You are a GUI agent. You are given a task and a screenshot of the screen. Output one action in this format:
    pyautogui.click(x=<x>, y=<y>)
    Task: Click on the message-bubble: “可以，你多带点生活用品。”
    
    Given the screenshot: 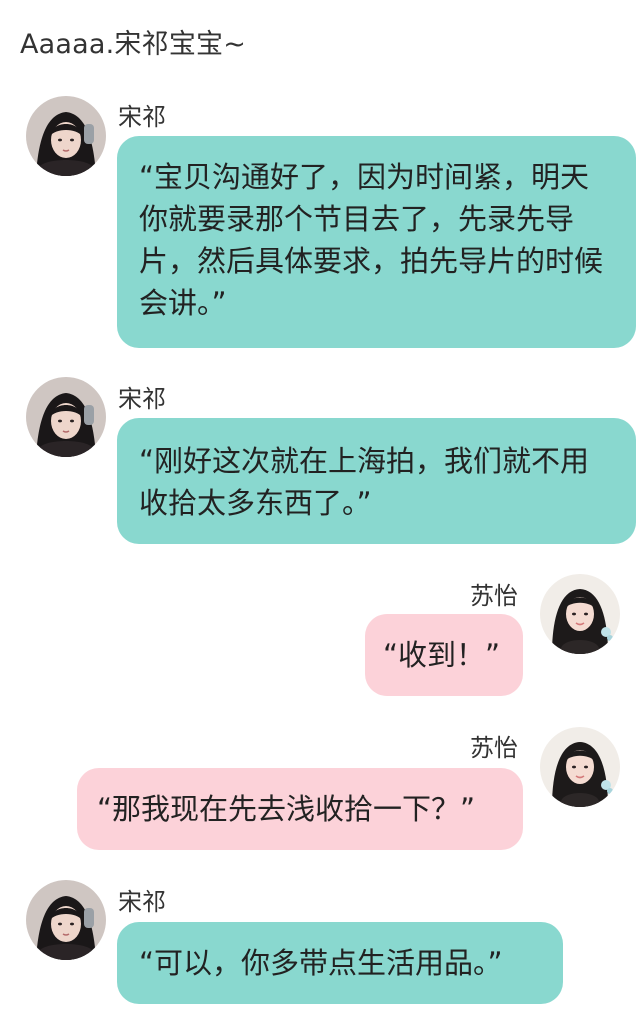 What is the action you would take?
    pyautogui.click(x=340, y=963)
    